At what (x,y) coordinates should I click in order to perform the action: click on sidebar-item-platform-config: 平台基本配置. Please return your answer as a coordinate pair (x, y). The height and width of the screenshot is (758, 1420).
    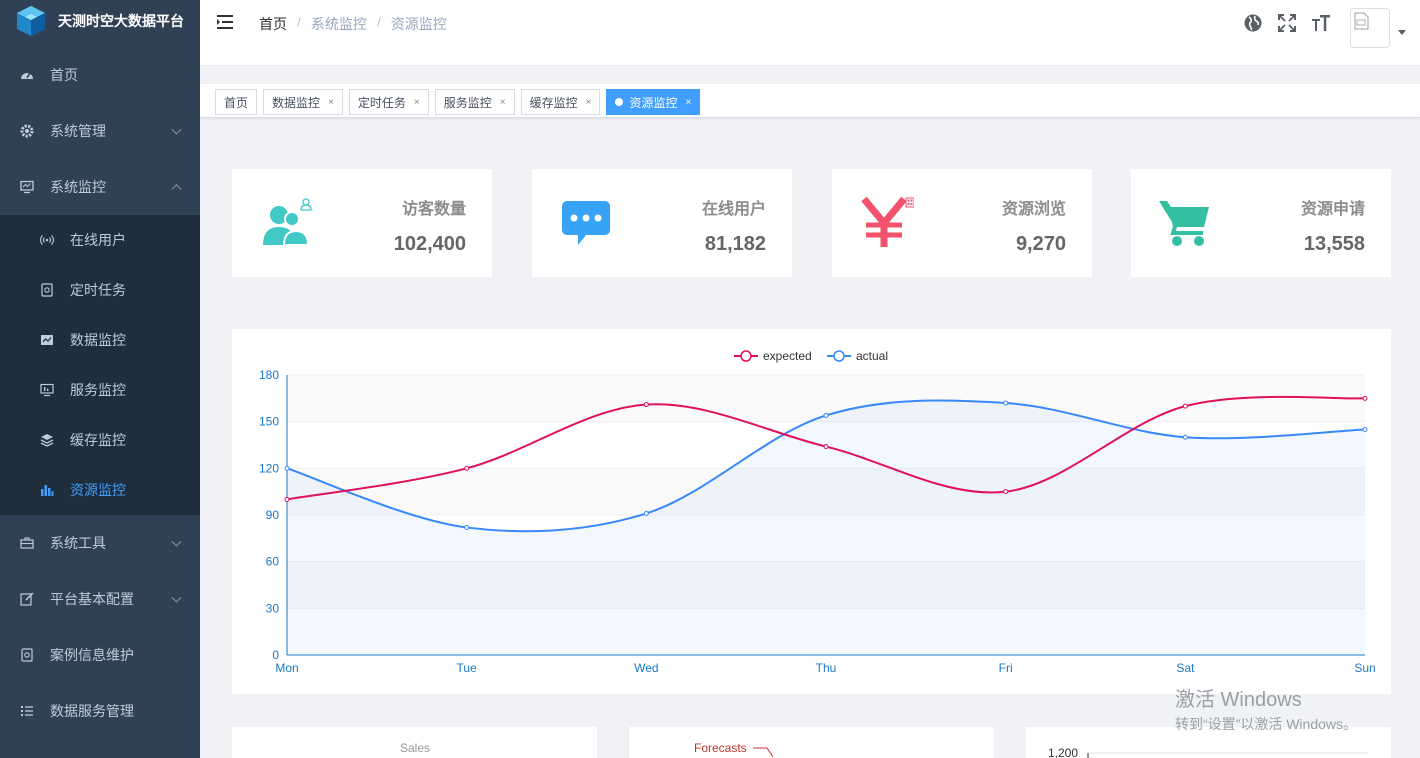
    Looking at the image, I should click on (100, 599).